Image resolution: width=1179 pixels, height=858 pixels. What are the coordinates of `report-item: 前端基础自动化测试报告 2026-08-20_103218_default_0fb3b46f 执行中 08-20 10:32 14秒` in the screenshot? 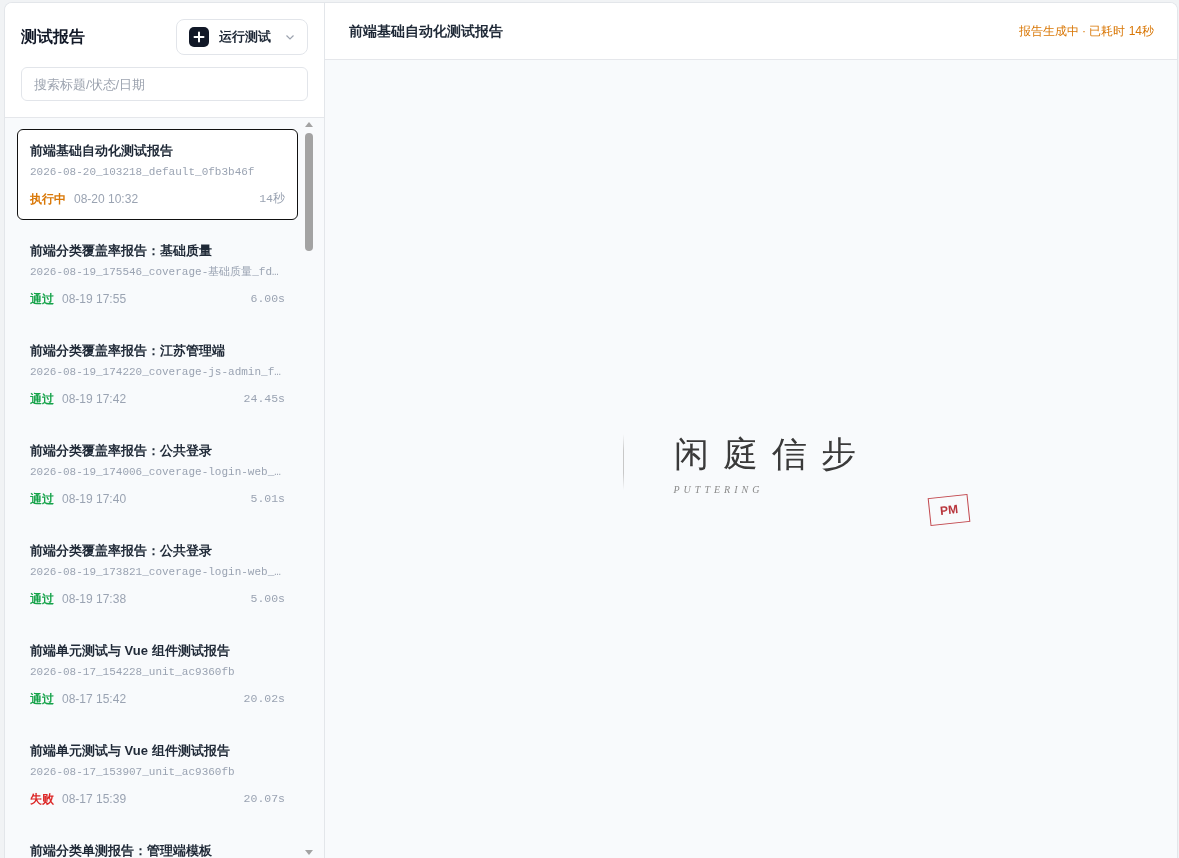 It's located at (157, 174).